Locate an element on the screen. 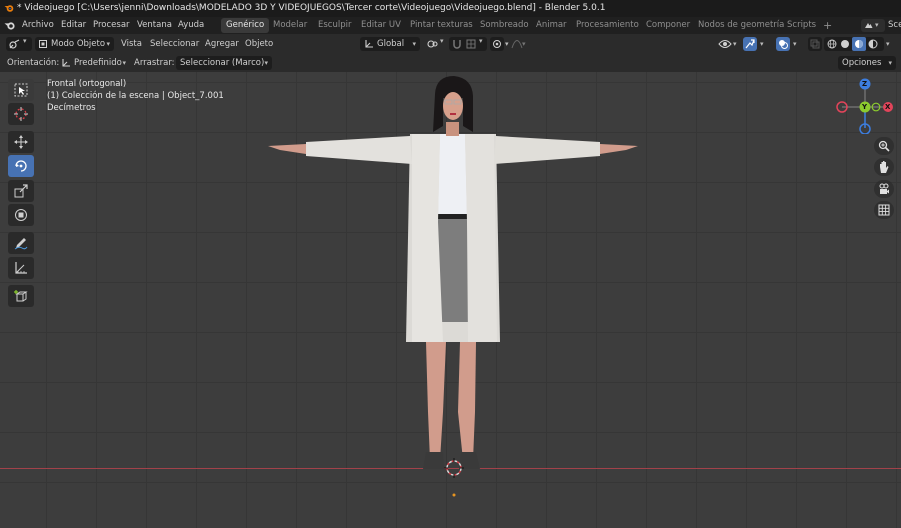 The width and height of the screenshot is (901, 528). grid-icon is located at coordinates (884, 210).